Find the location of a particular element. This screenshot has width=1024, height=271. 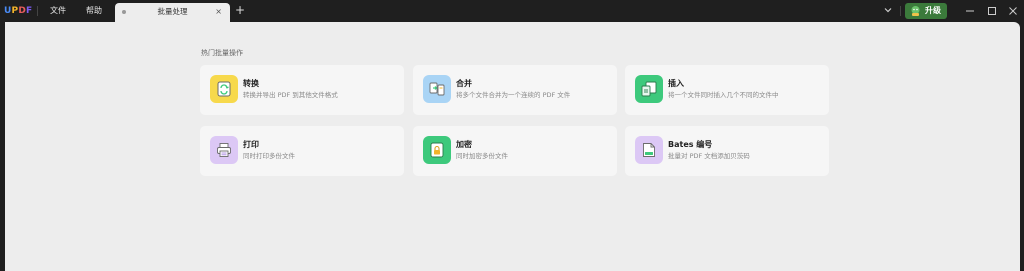

title-bar: UPDF 文件 帮助 批量处理 × + 升级 is located at coordinates (512, 11).